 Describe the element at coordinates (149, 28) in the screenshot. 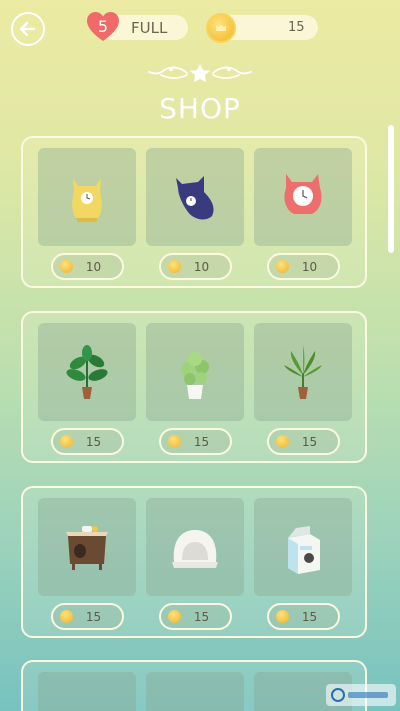

I see `lives-status: FULL` at that location.